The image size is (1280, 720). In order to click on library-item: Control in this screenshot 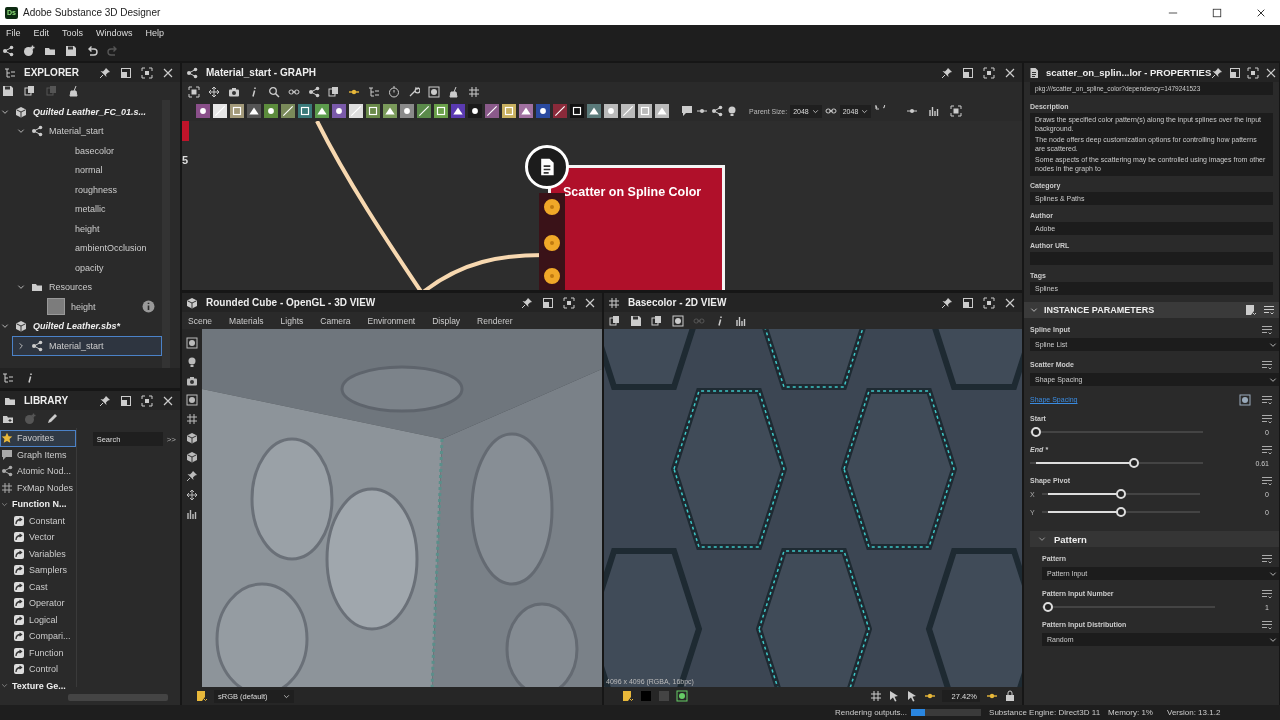, I will do `click(38, 669)`.